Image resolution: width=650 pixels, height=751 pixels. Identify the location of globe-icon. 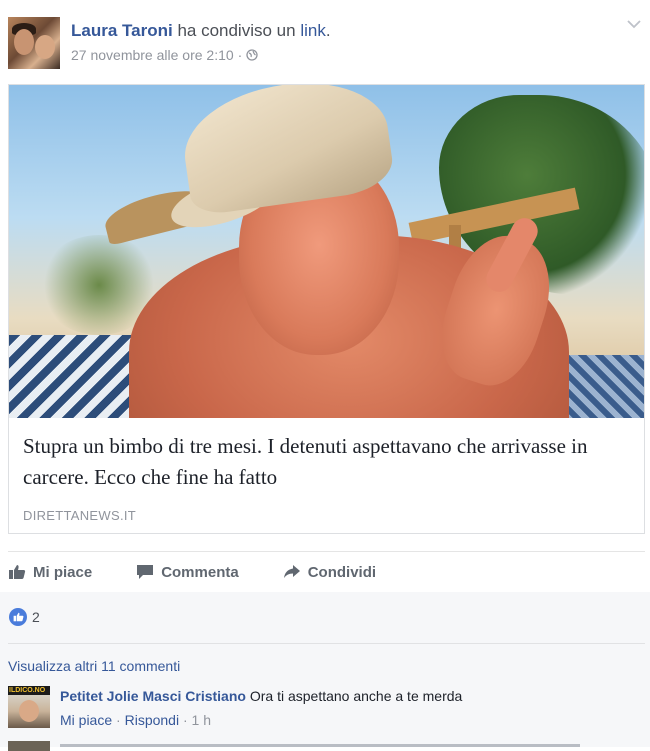
(252, 55).